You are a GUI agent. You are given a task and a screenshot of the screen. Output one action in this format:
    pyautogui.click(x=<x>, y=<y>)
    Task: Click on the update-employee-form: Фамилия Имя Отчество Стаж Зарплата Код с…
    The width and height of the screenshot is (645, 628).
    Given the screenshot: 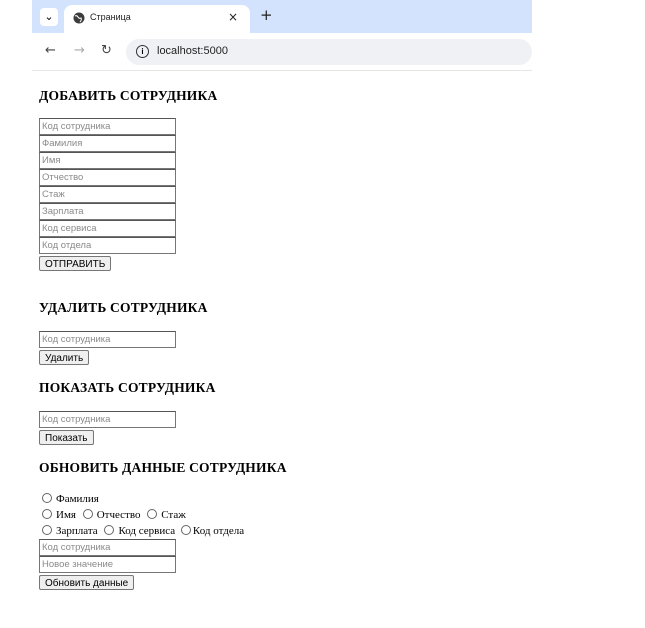 What is the action you would take?
    pyautogui.click(x=163, y=541)
    